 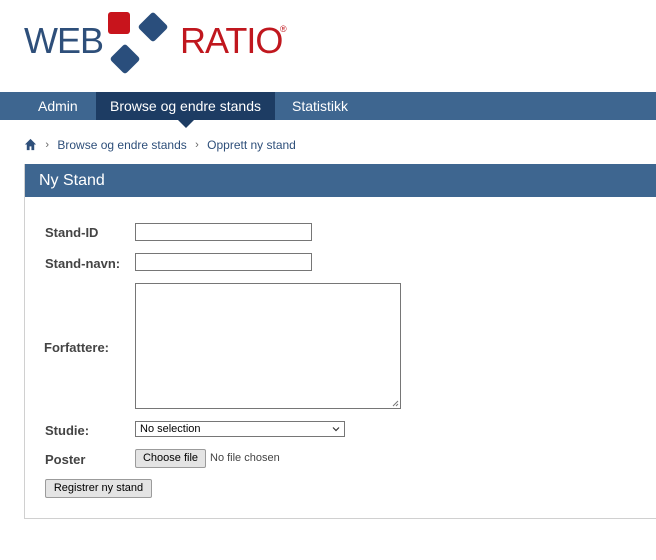 I want to click on main-nav: Admin Browse og endre stands Statistikk, so click(x=328, y=110).